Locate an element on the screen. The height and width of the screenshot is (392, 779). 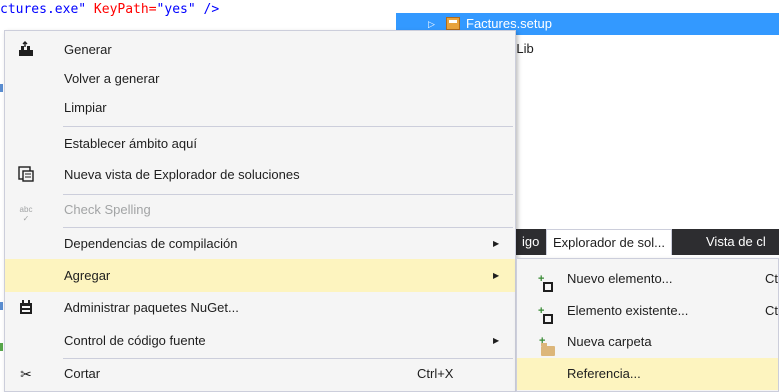
menu-item-establecer-ambito: Establecer ámbito aquí is located at coordinates (260, 143).